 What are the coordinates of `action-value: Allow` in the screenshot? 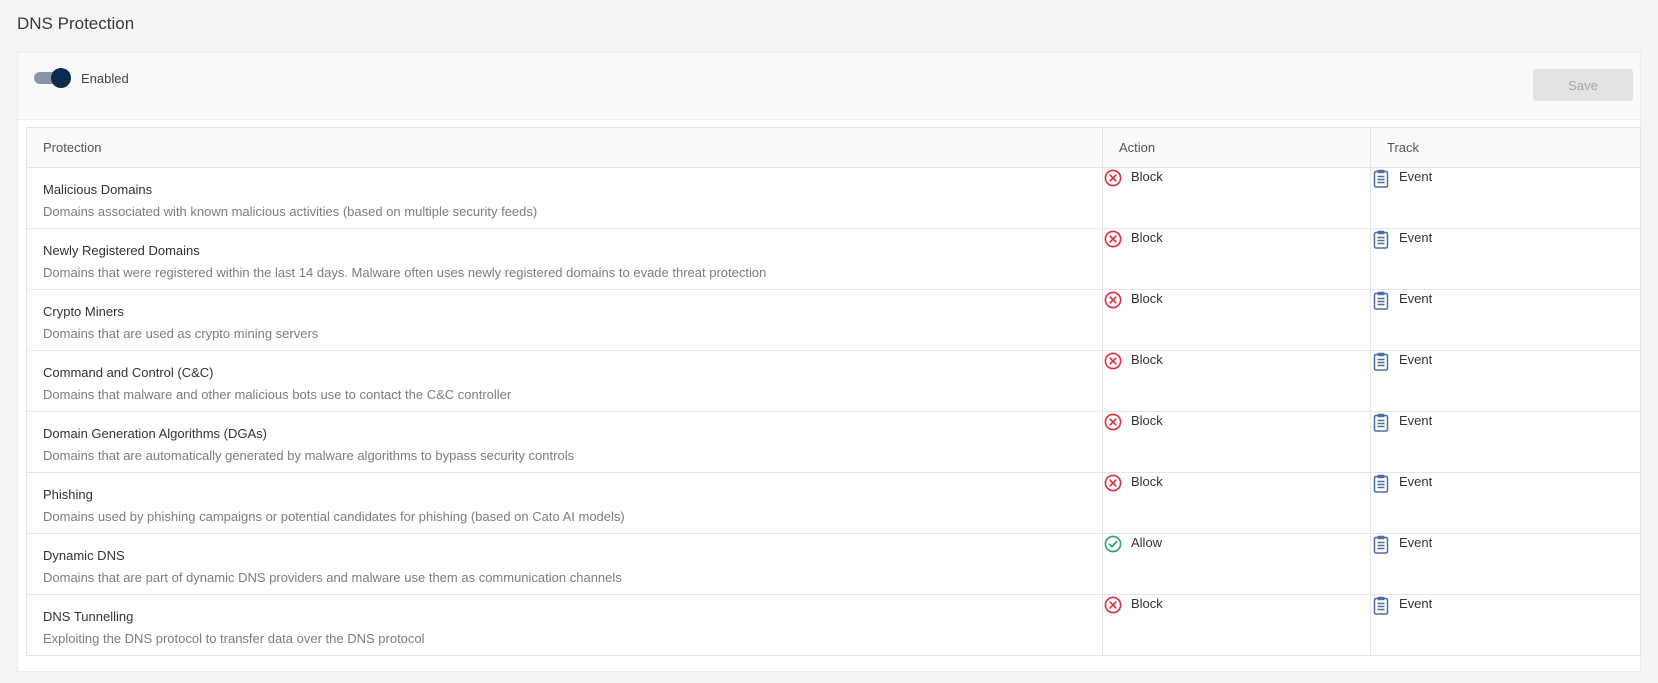 It's located at (1147, 542).